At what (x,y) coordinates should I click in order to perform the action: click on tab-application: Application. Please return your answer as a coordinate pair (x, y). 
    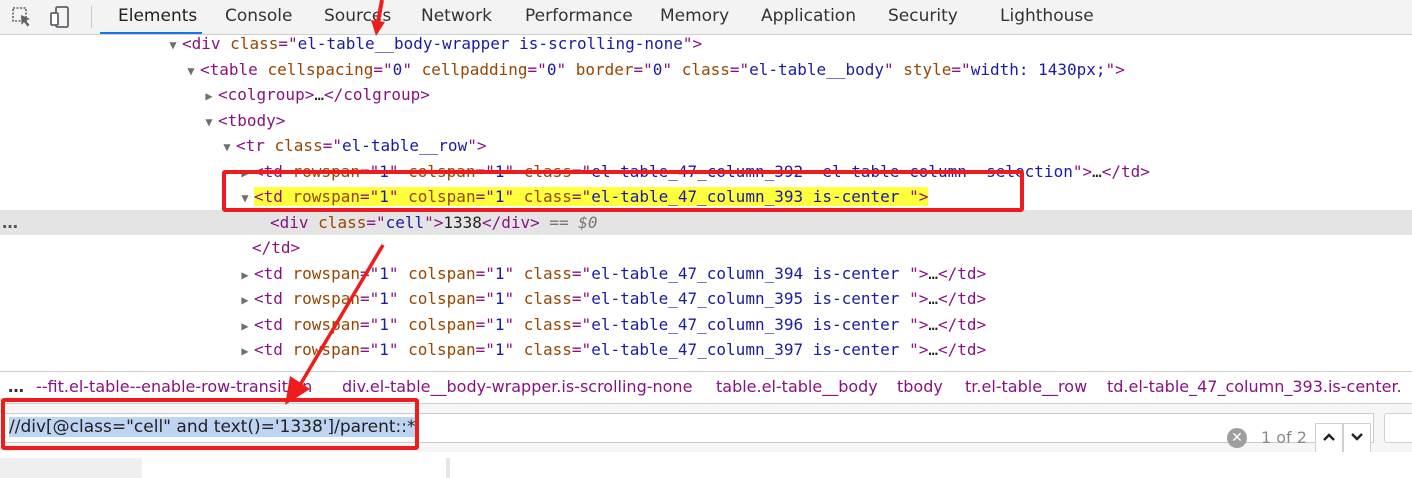
    Looking at the image, I should click on (808, 17).